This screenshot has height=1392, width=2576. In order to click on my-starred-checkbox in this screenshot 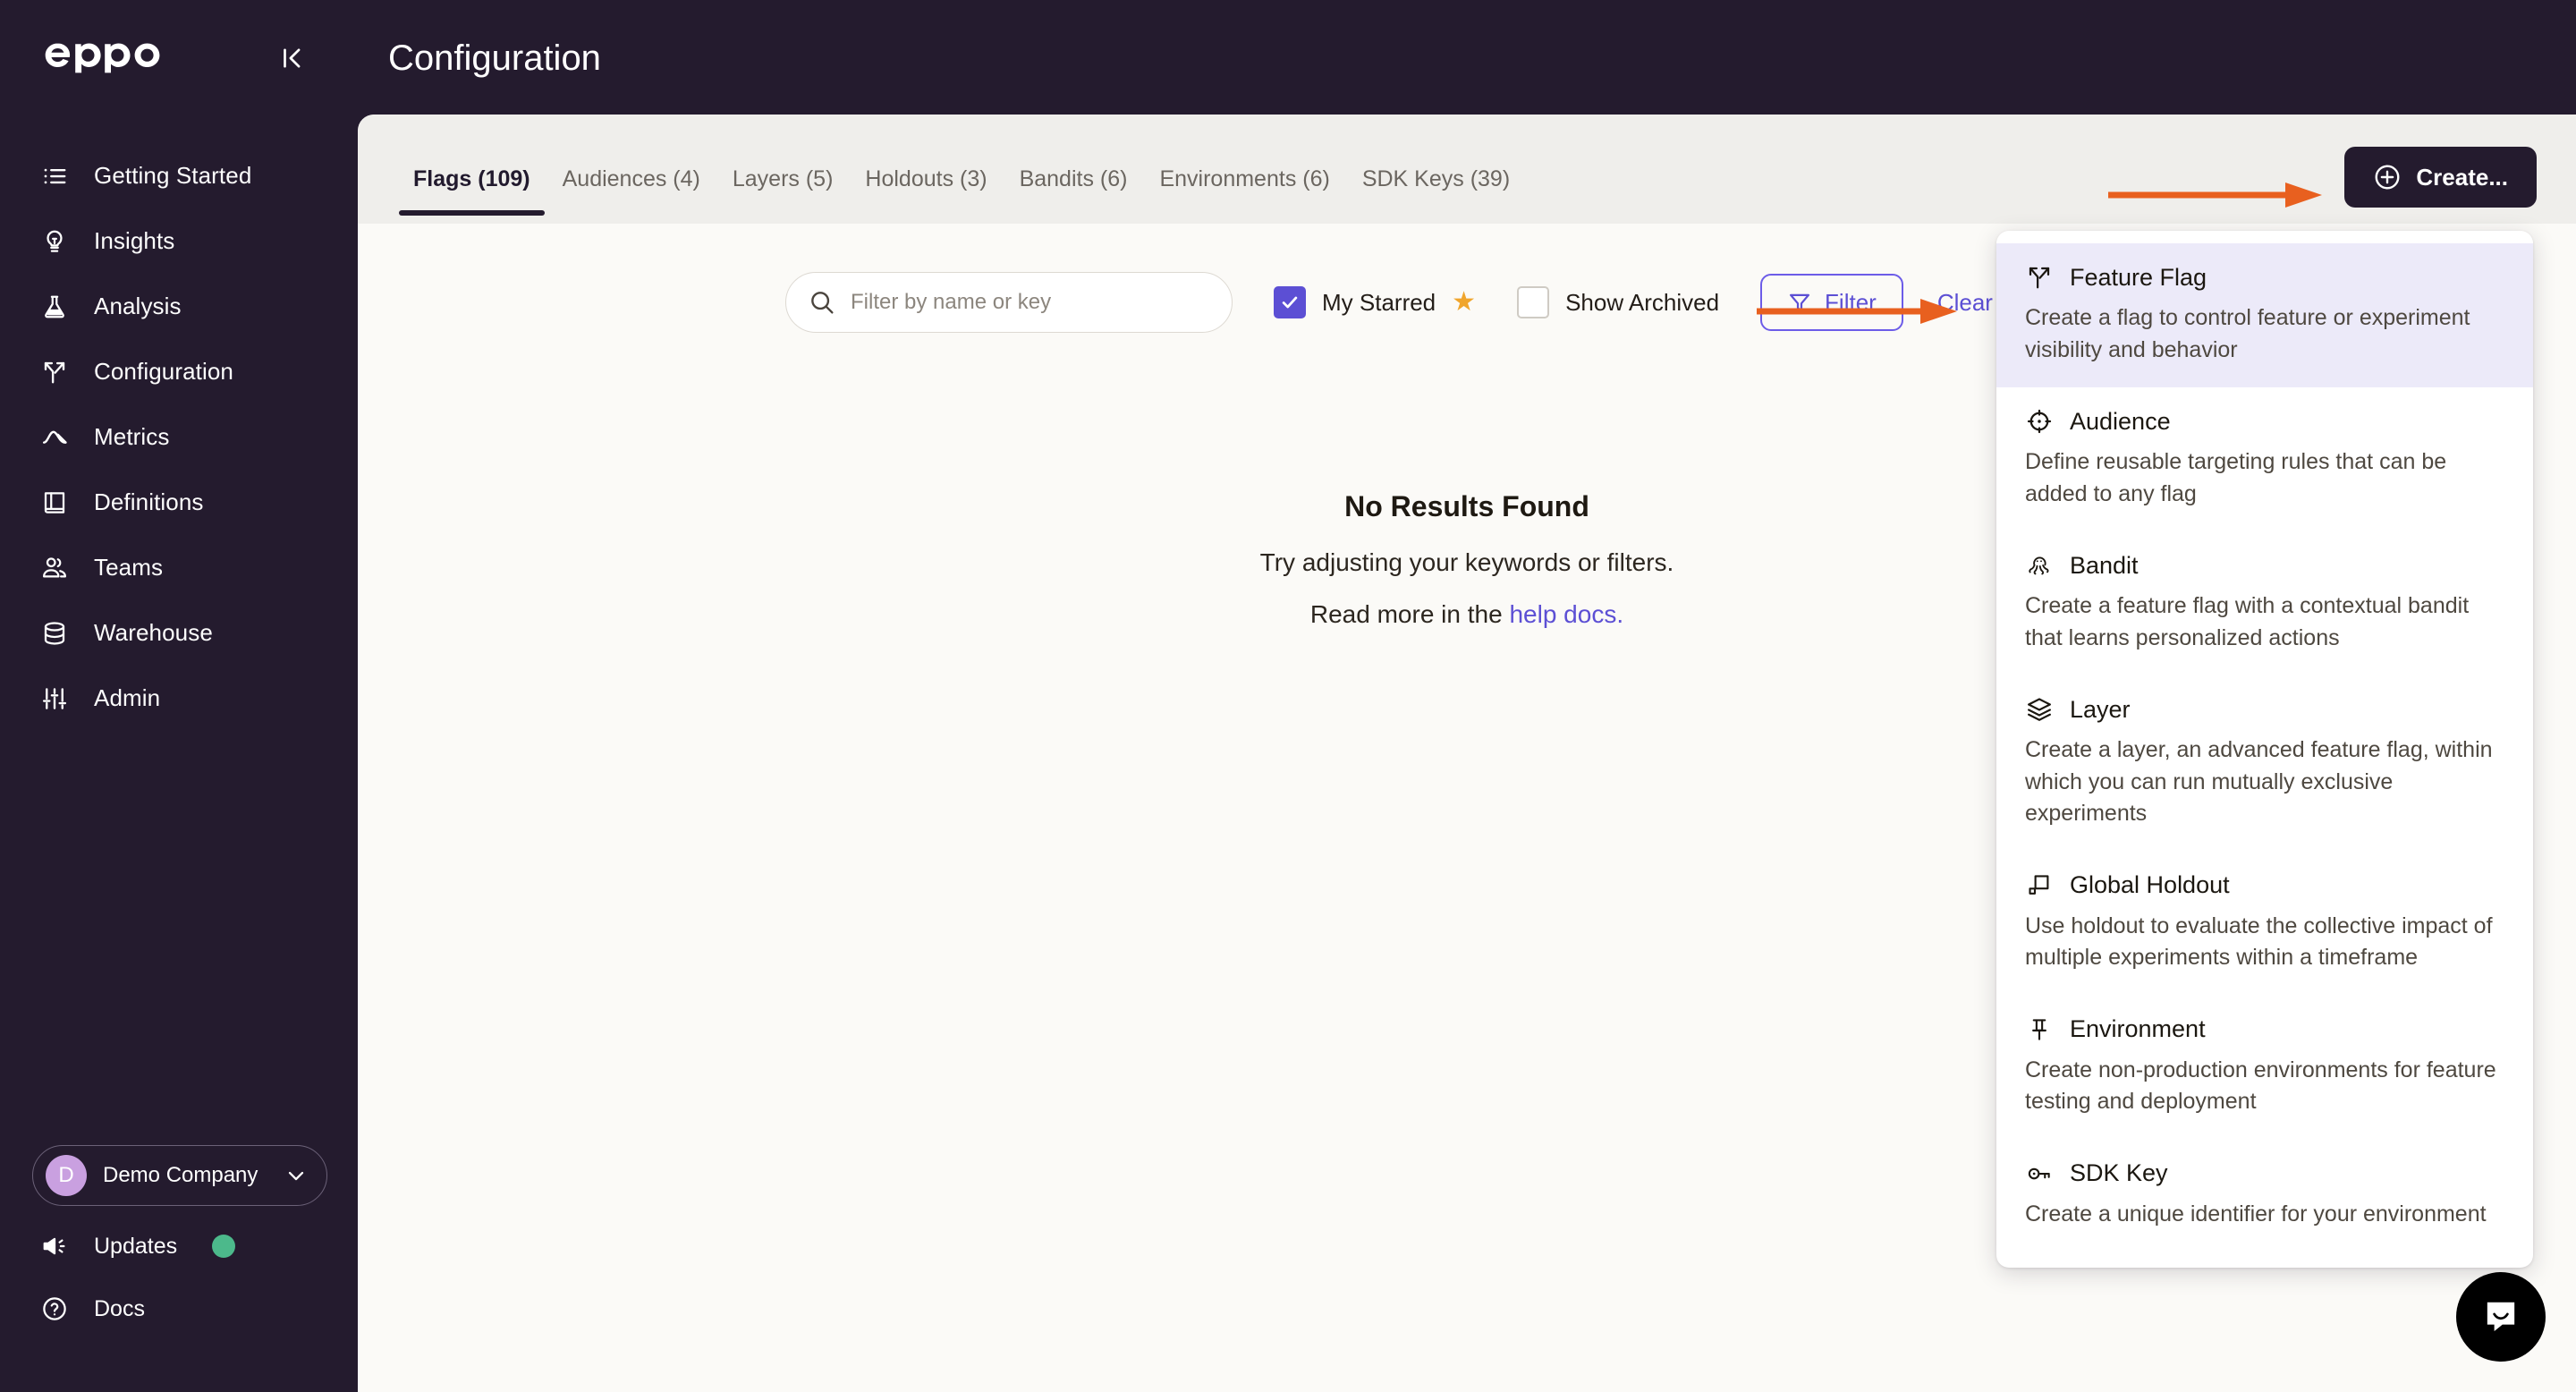, I will do `click(1290, 302)`.